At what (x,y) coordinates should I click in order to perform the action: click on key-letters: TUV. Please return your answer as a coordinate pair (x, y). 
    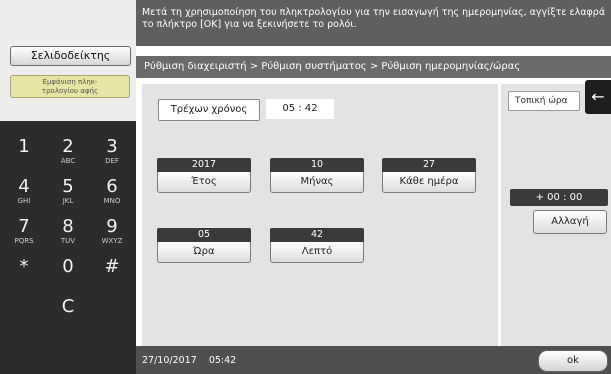
    Looking at the image, I should click on (68, 241).